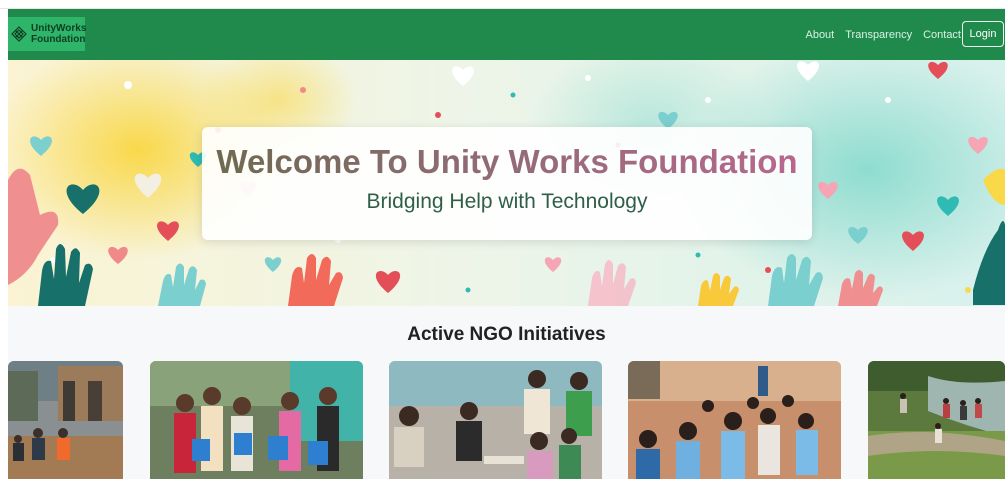 This screenshot has width=1005, height=479. I want to click on flood-relief-photo, so click(65, 420).